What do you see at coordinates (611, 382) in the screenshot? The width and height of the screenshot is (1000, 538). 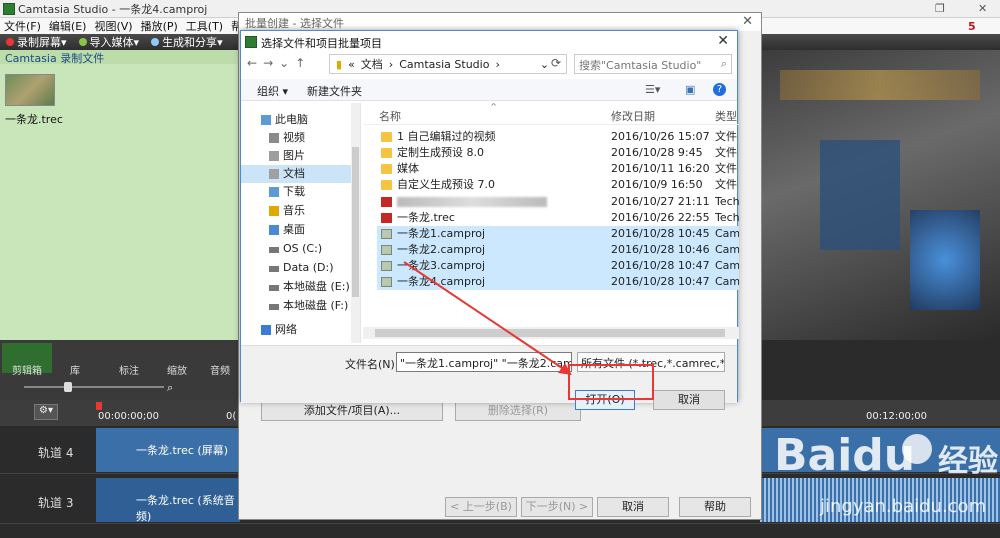 I see `open-button-highlight` at bounding box center [611, 382].